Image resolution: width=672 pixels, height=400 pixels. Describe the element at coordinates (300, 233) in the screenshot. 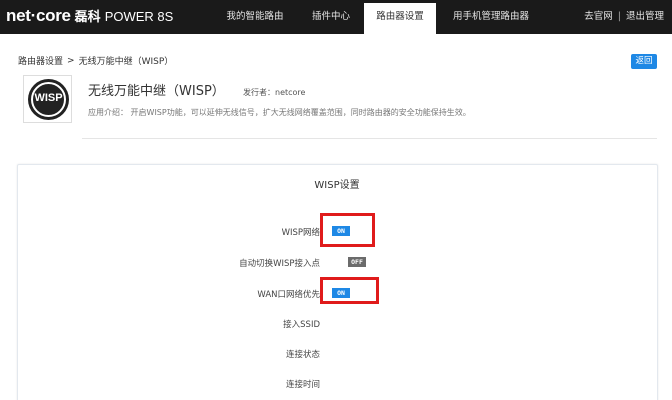

I see `wisp-network-label: WISP网络` at that location.